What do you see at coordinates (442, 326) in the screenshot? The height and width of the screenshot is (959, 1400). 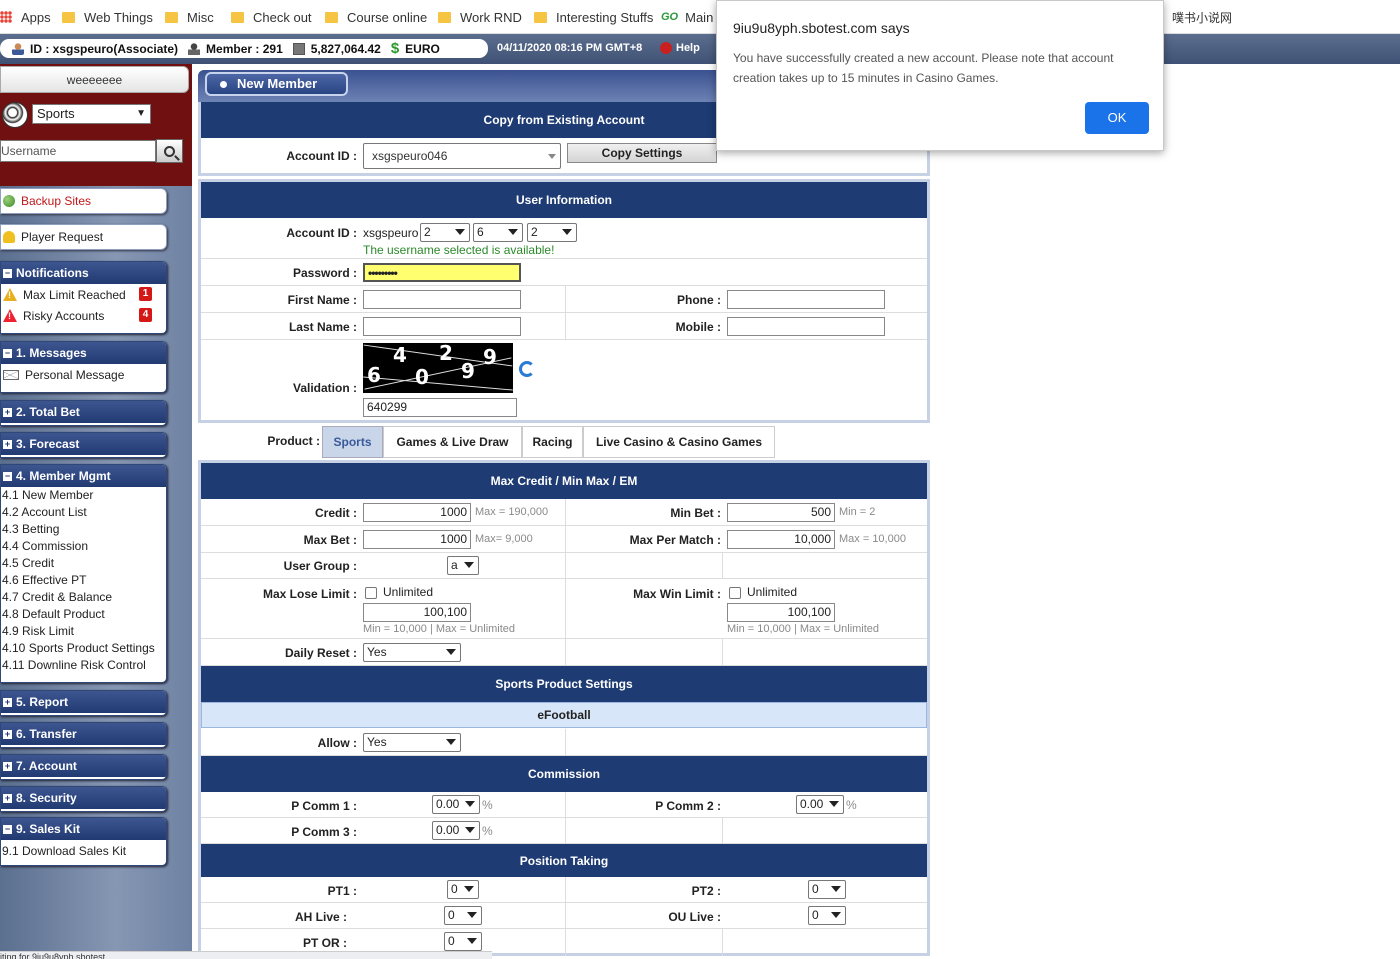 I see `last-name-field` at bounding box center [442, 326].